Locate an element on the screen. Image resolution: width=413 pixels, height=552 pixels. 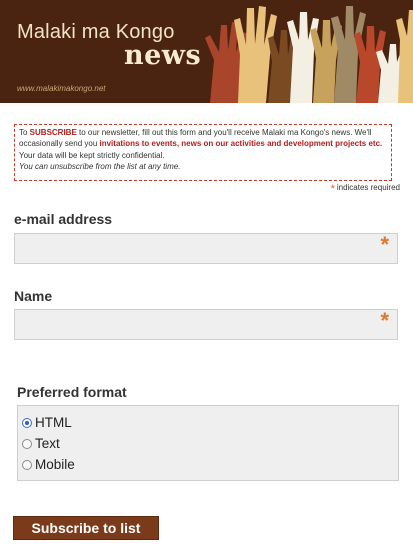
format-option-html: HTML is located at coordinates (47, 422).